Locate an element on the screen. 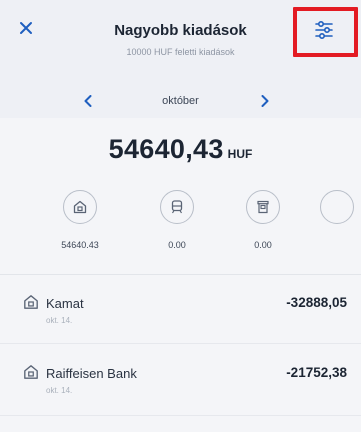 This screenshot has height=432, width=361. month-label: október is located at coordinates (180, 101).